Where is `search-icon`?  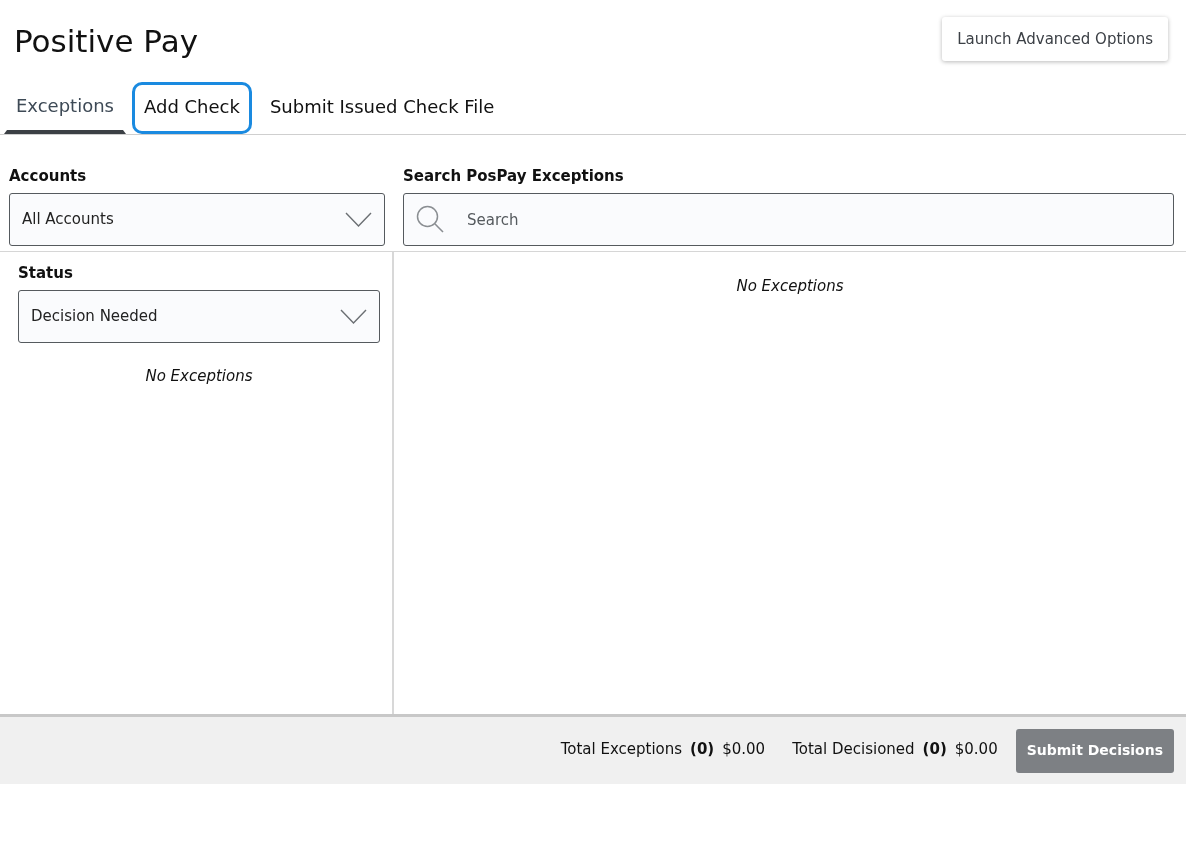
search-icon is located at coordinates (430, 219).